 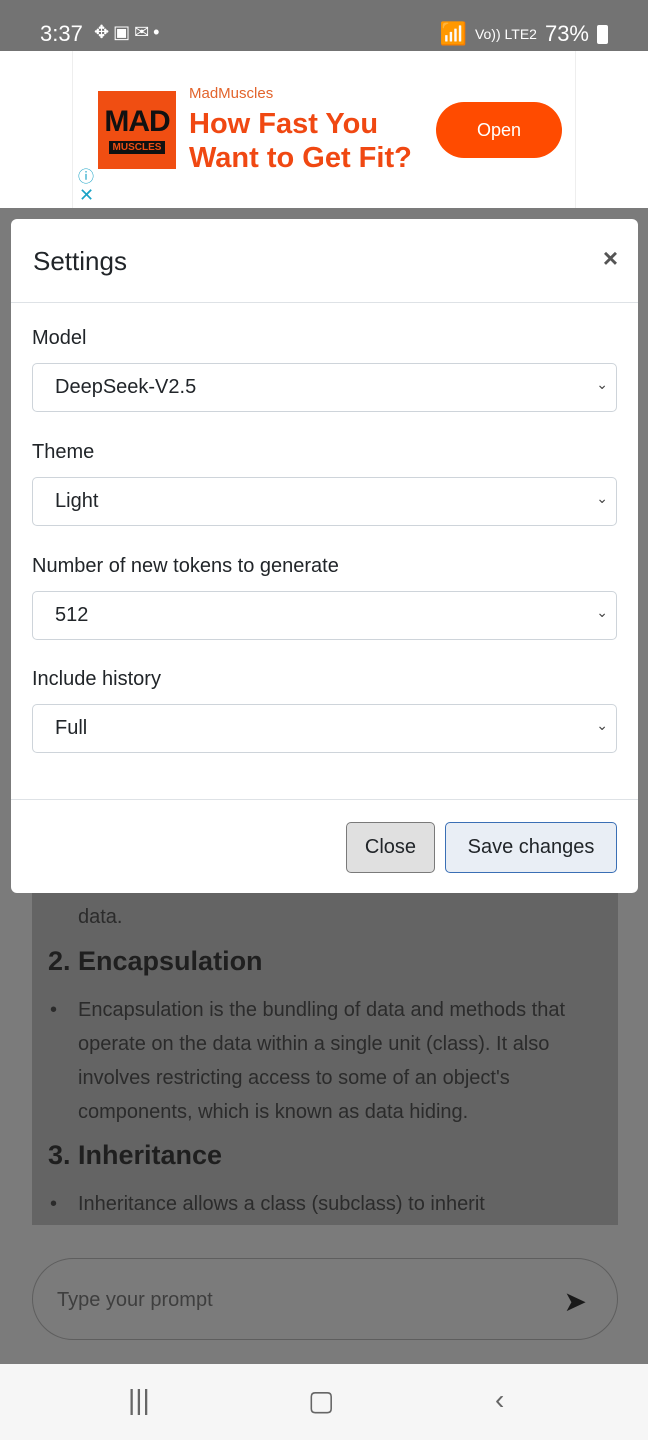 What do you see at coordinates (86, 195) in the screenshot?
I see `ad-close-icon: ✕` at bounding box center [86, 195].